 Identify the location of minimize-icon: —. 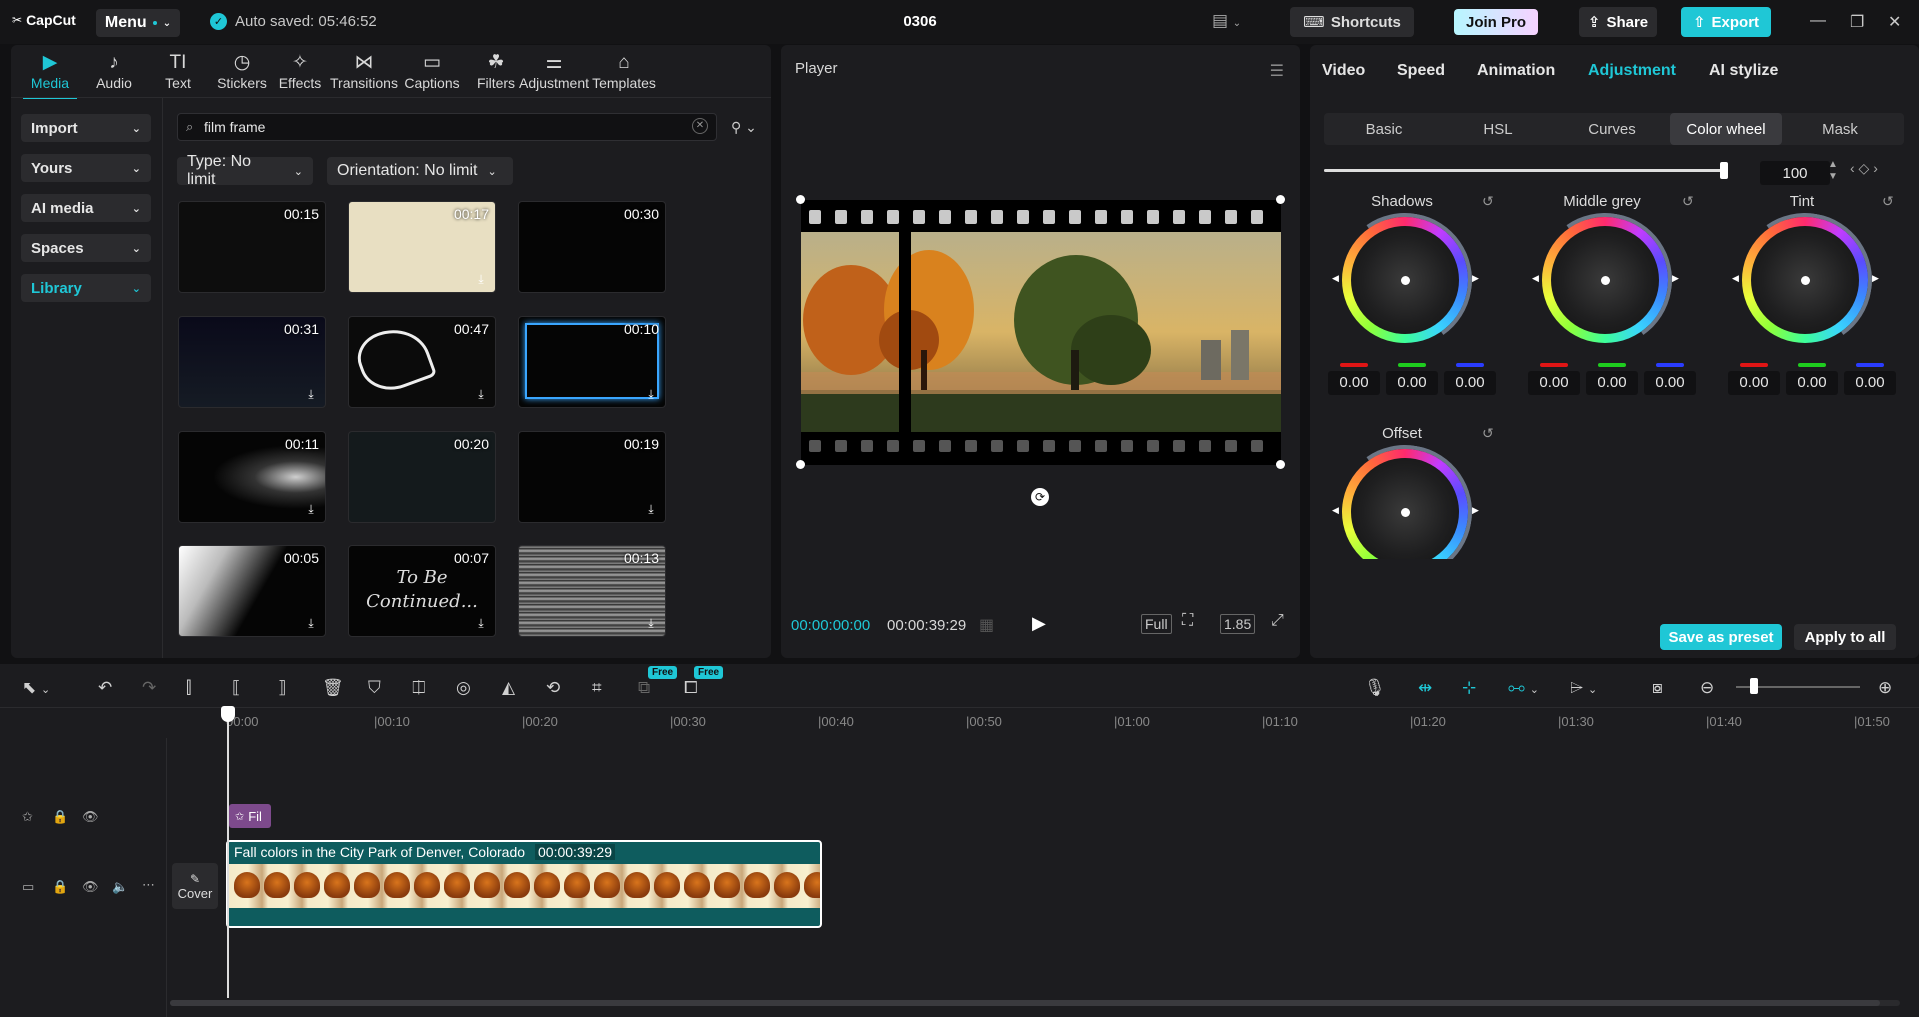
(1818, 21).